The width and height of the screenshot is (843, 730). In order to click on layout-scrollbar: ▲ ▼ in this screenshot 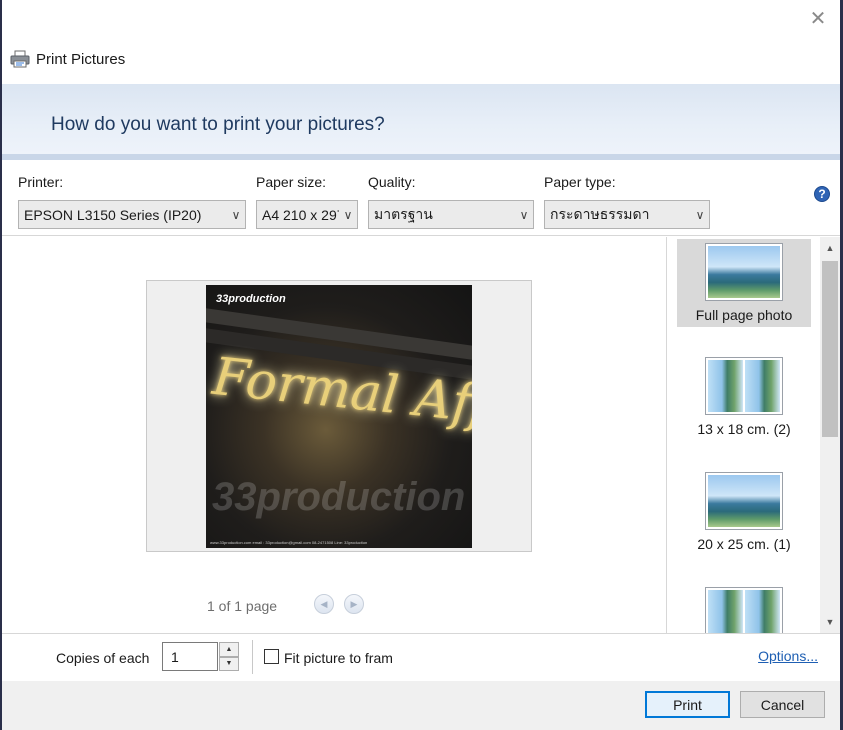, I will do `click(830, 435)`.